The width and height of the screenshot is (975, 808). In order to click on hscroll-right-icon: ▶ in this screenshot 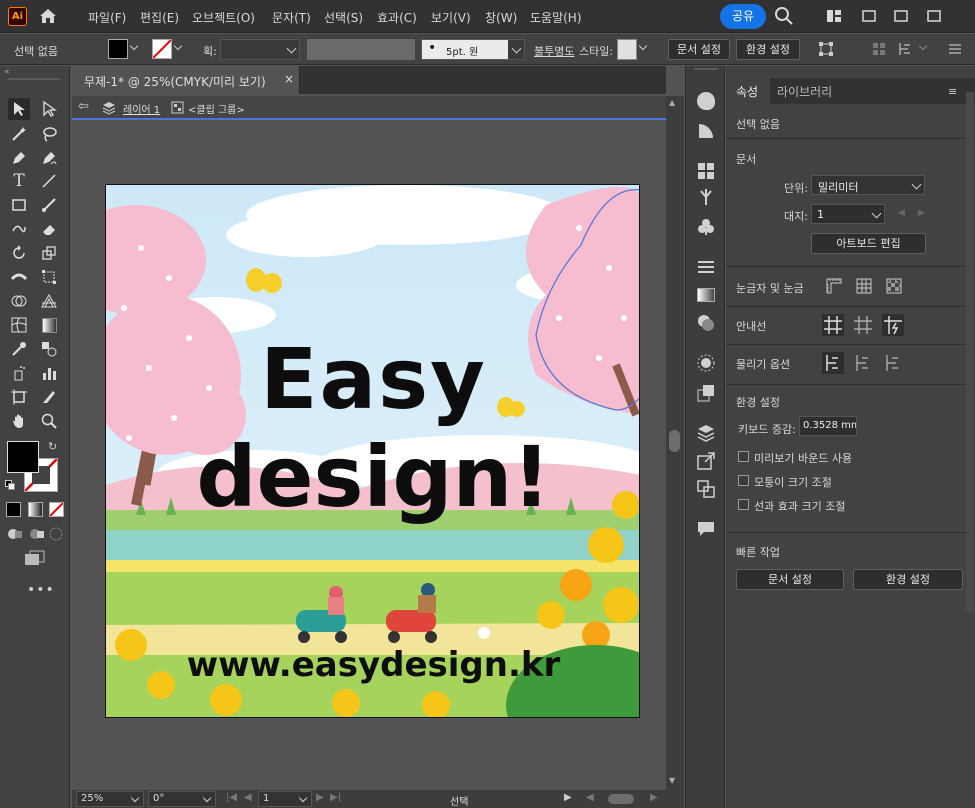, I will do `click(654, 797)`.